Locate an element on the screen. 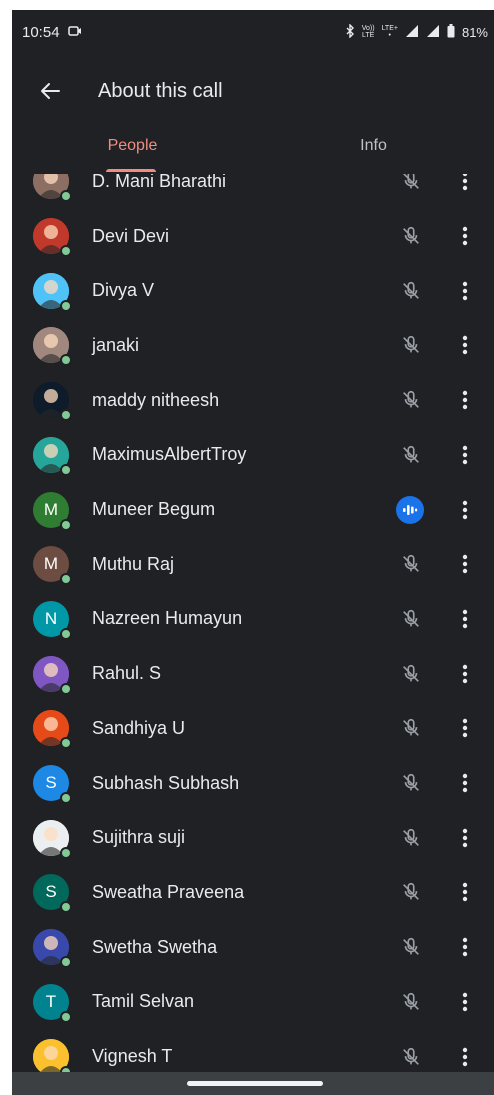 The height and width of the screenshot is (1095, 494). participant-name: Nazreen Humayun is located at coordinates (167, 618).